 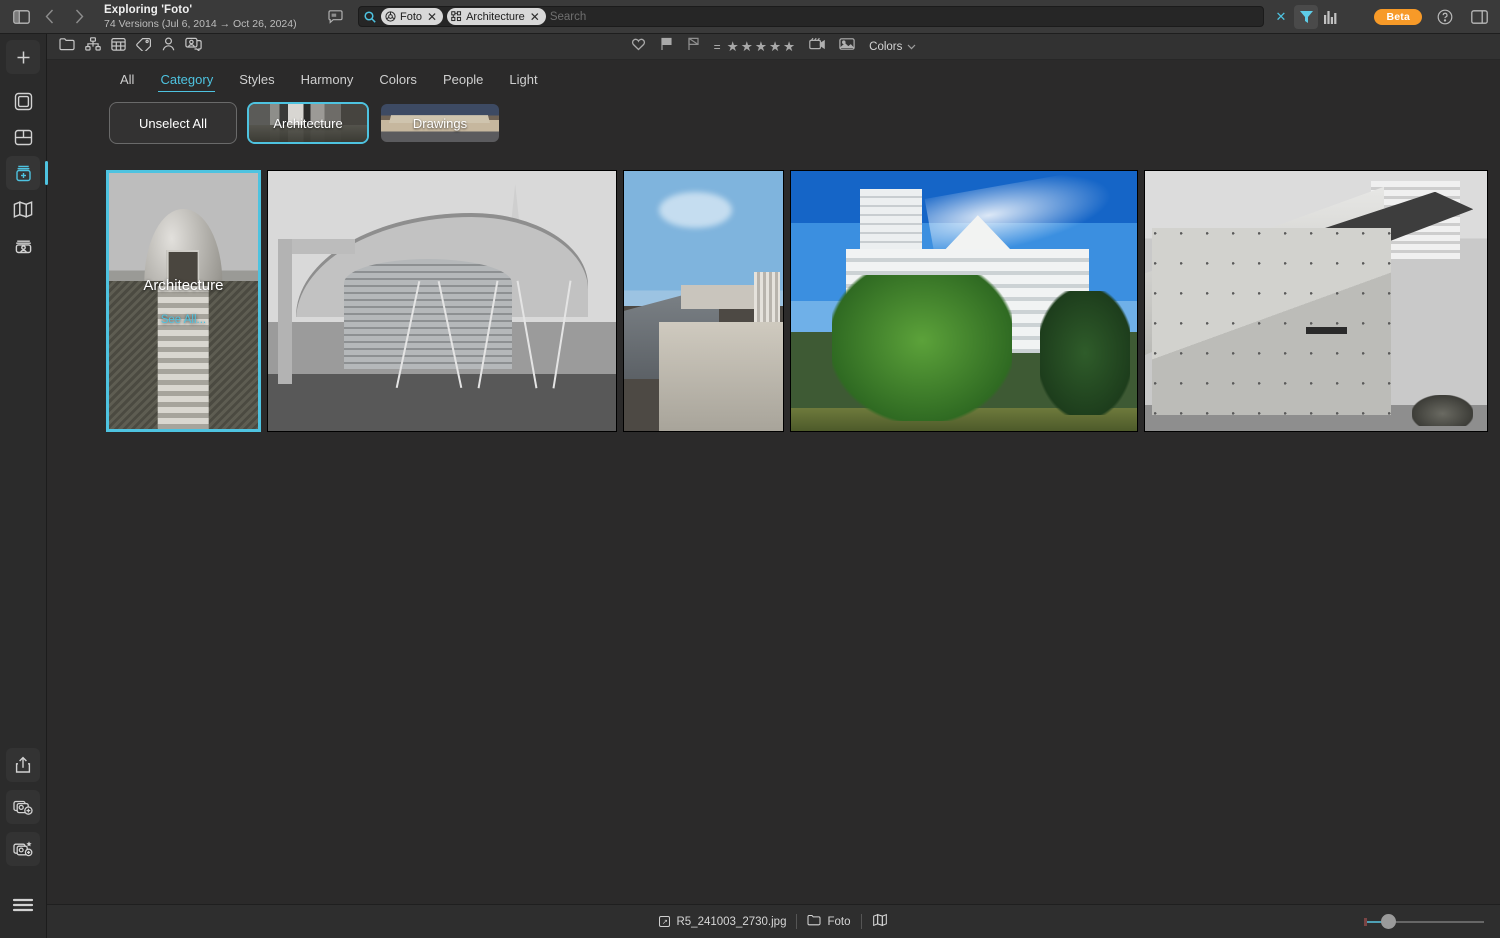 I want to click on video-icon, so click(x=817, y=46).